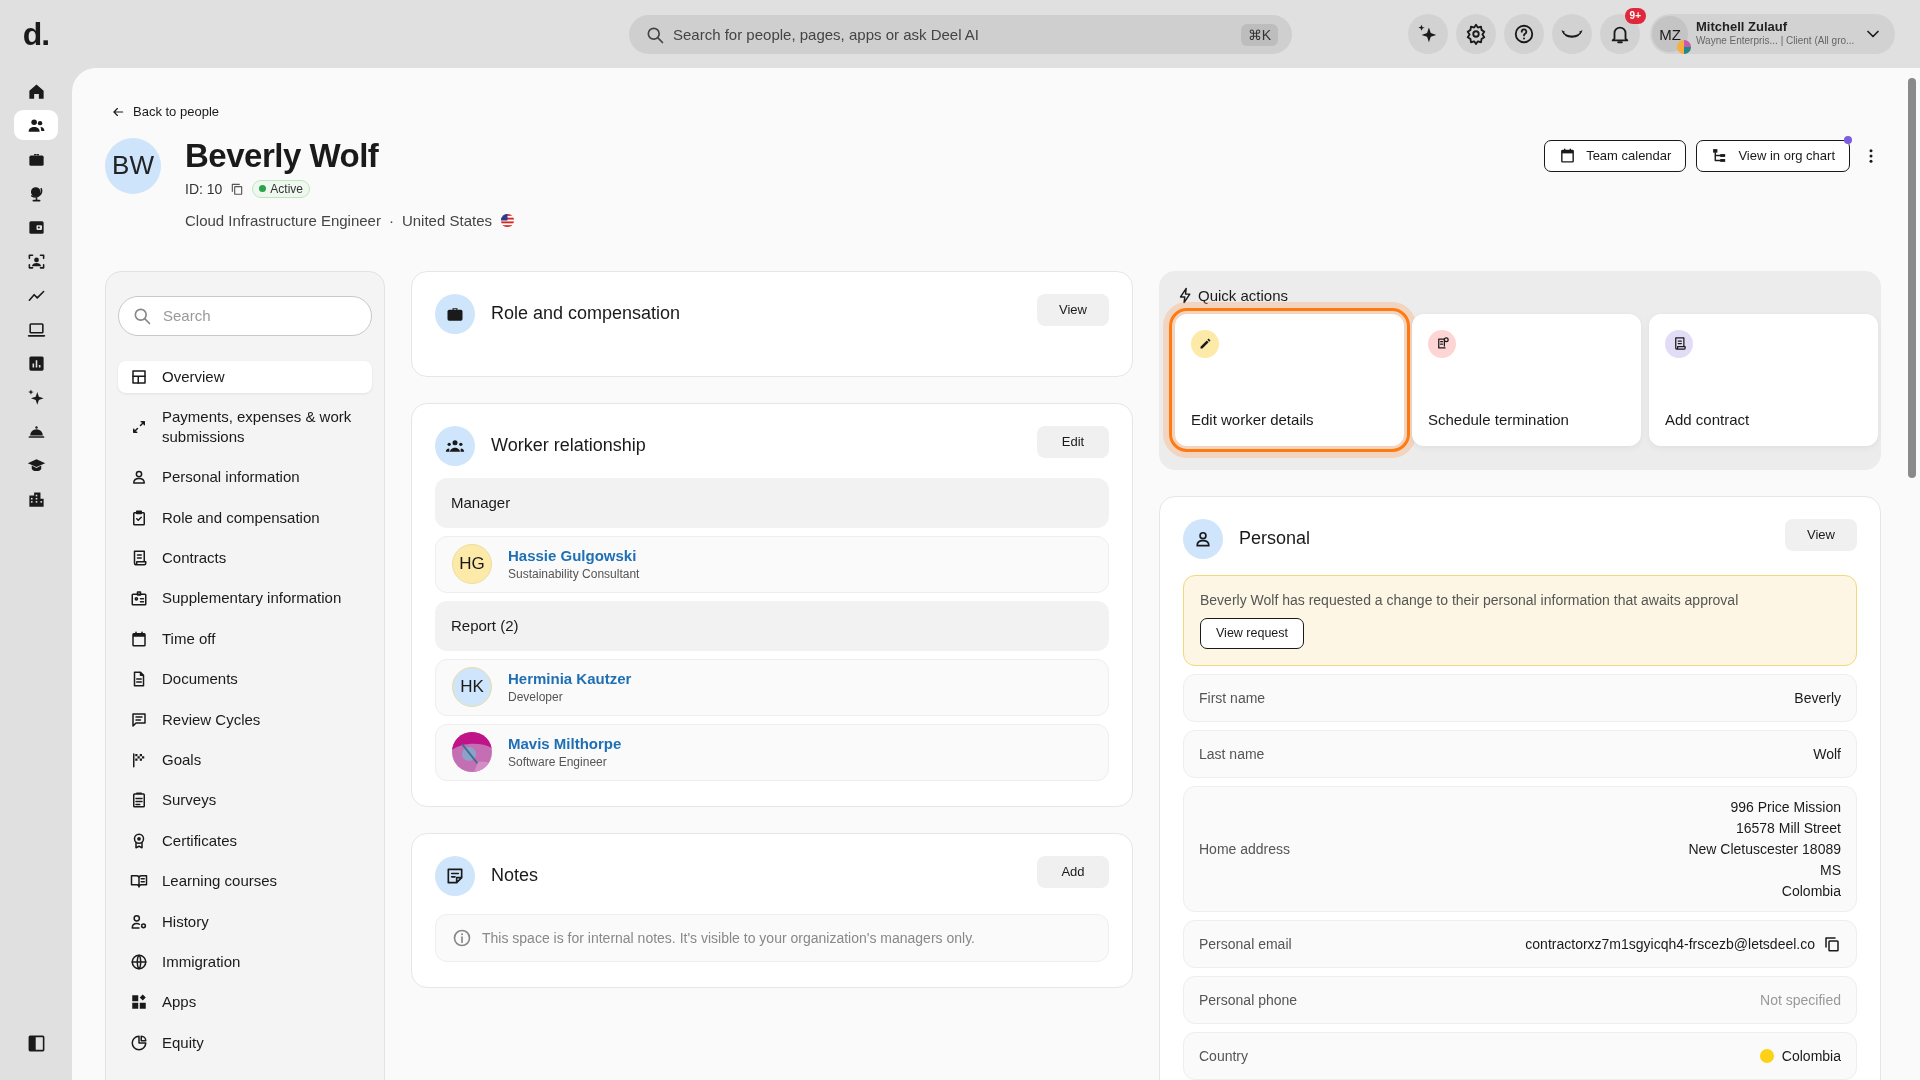 The height and width of the screenshot is (1080, 1920). I want to click on menu-item: Contracts, so click(245, 558).